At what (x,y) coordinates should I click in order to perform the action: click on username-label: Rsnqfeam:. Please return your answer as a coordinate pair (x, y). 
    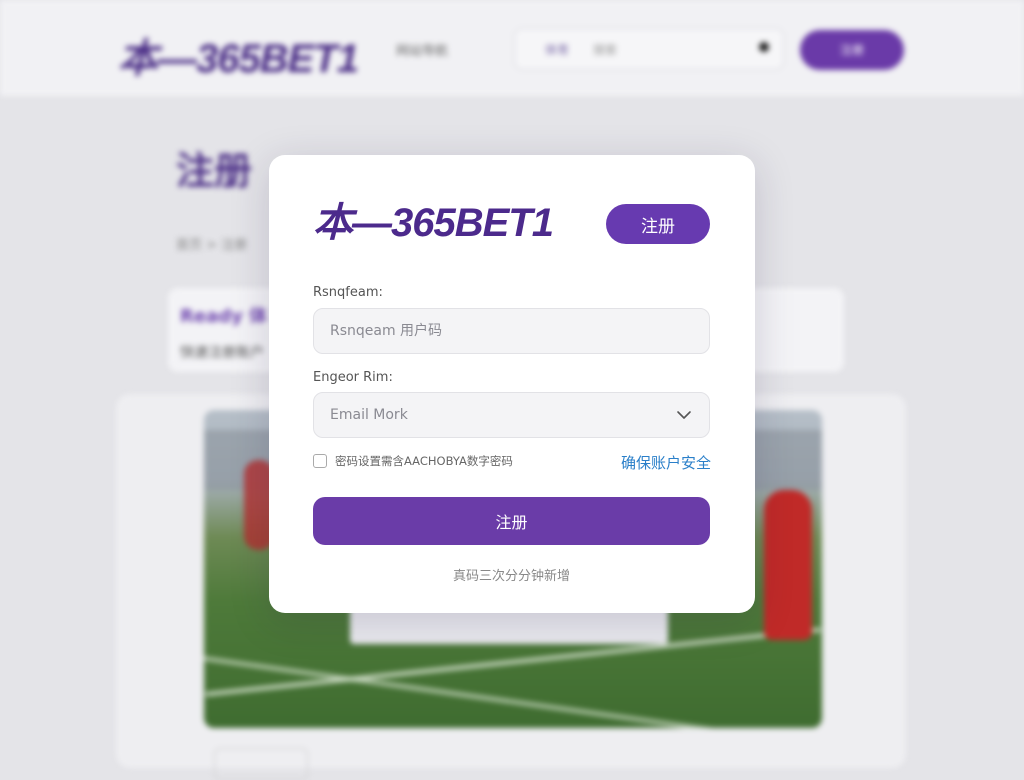
    Looking at the image, I should click on (348, 292).